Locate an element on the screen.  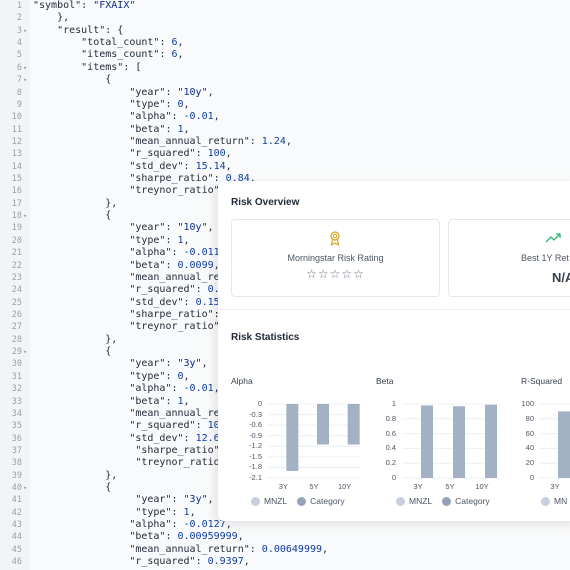
code-line: 6 ▾ "items": [ is located at coordinates (285, 68).